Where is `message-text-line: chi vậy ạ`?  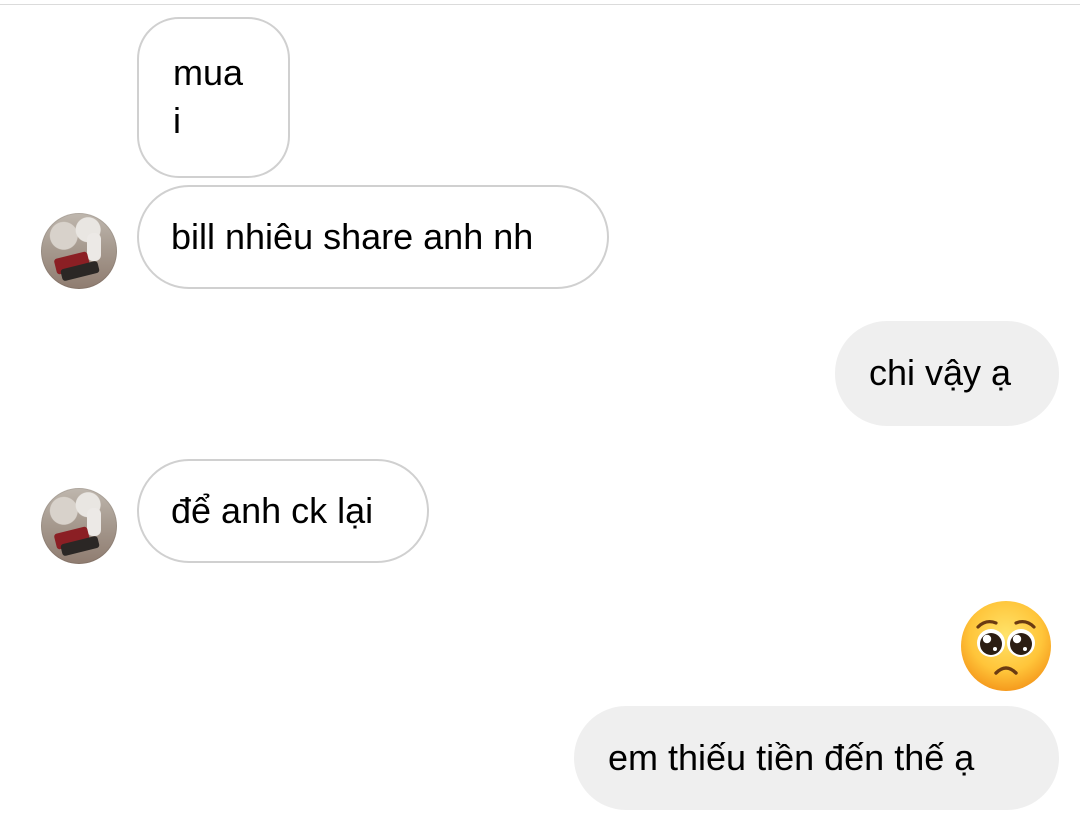 message-text-line: chi vậy ạ is located at coordinates (940, 372).